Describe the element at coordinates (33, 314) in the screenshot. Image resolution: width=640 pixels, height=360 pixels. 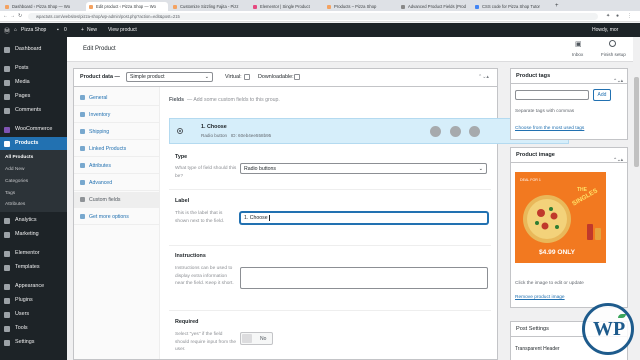
I see `menu-users: Users` at that location.